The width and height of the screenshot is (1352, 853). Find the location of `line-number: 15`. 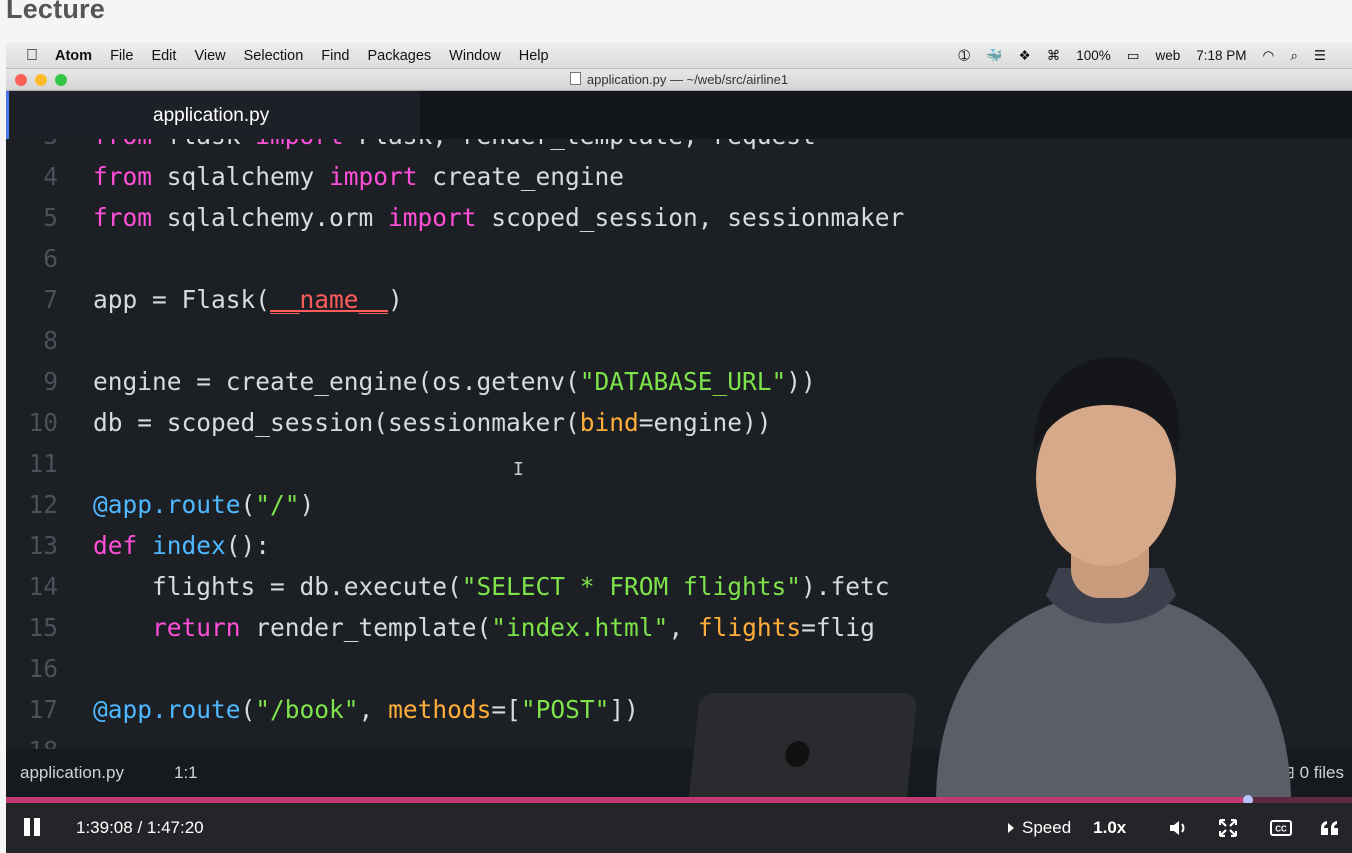

line-number: 15 is located at coordinates (43, 627).